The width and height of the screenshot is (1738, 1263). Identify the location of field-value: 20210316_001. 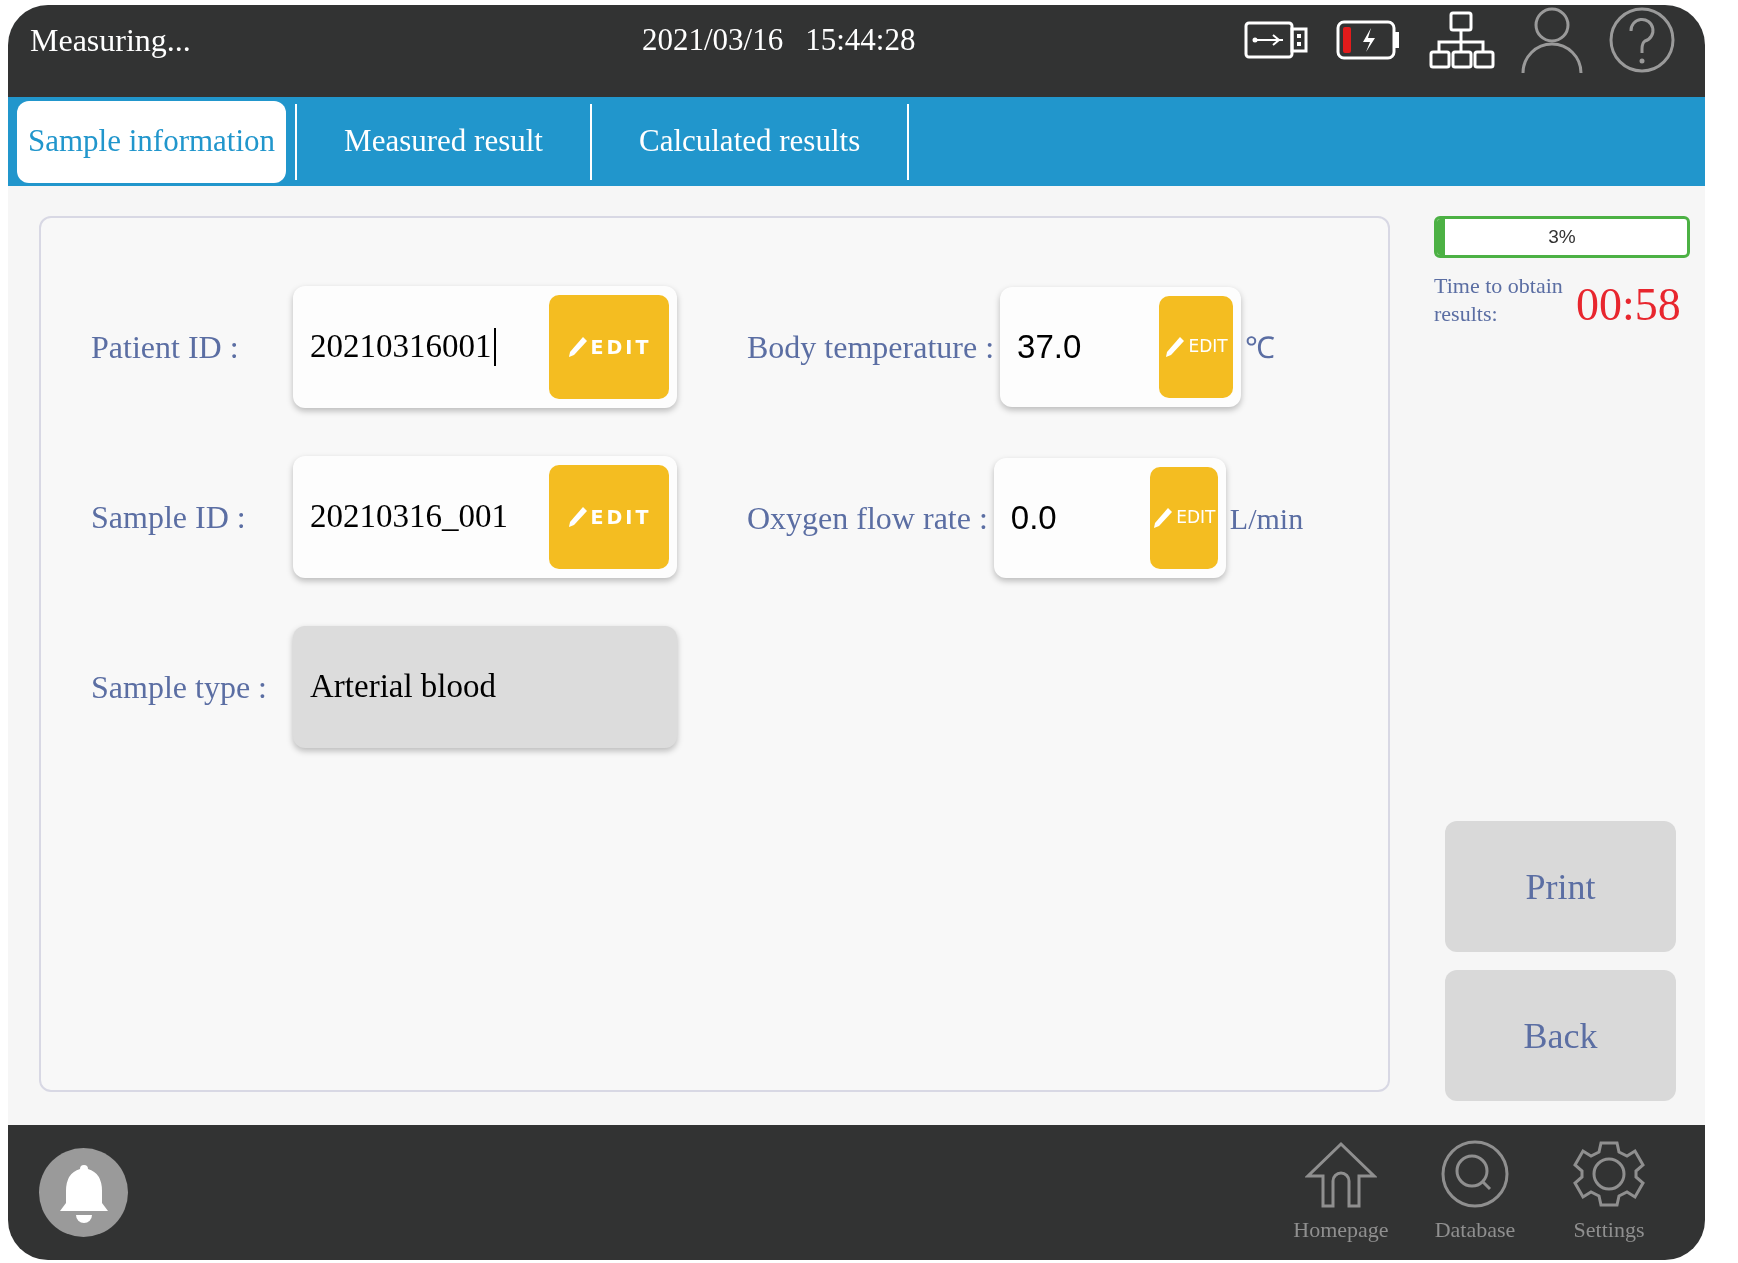
(409, 517).